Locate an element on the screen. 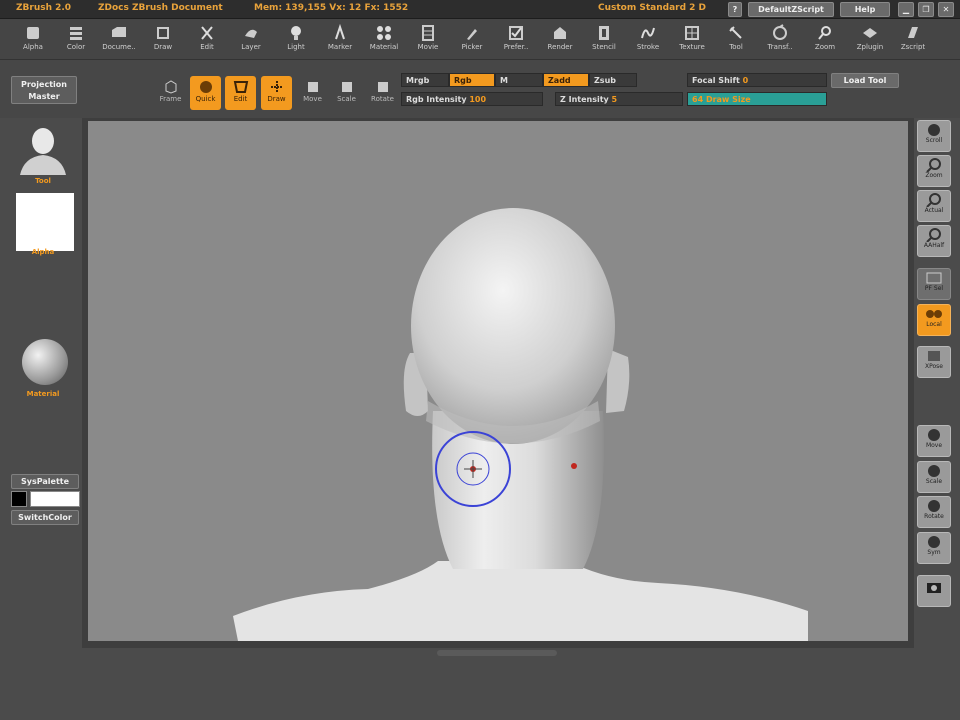  mrgb-toggle: Mrgb is located at coordinates (425, 80).